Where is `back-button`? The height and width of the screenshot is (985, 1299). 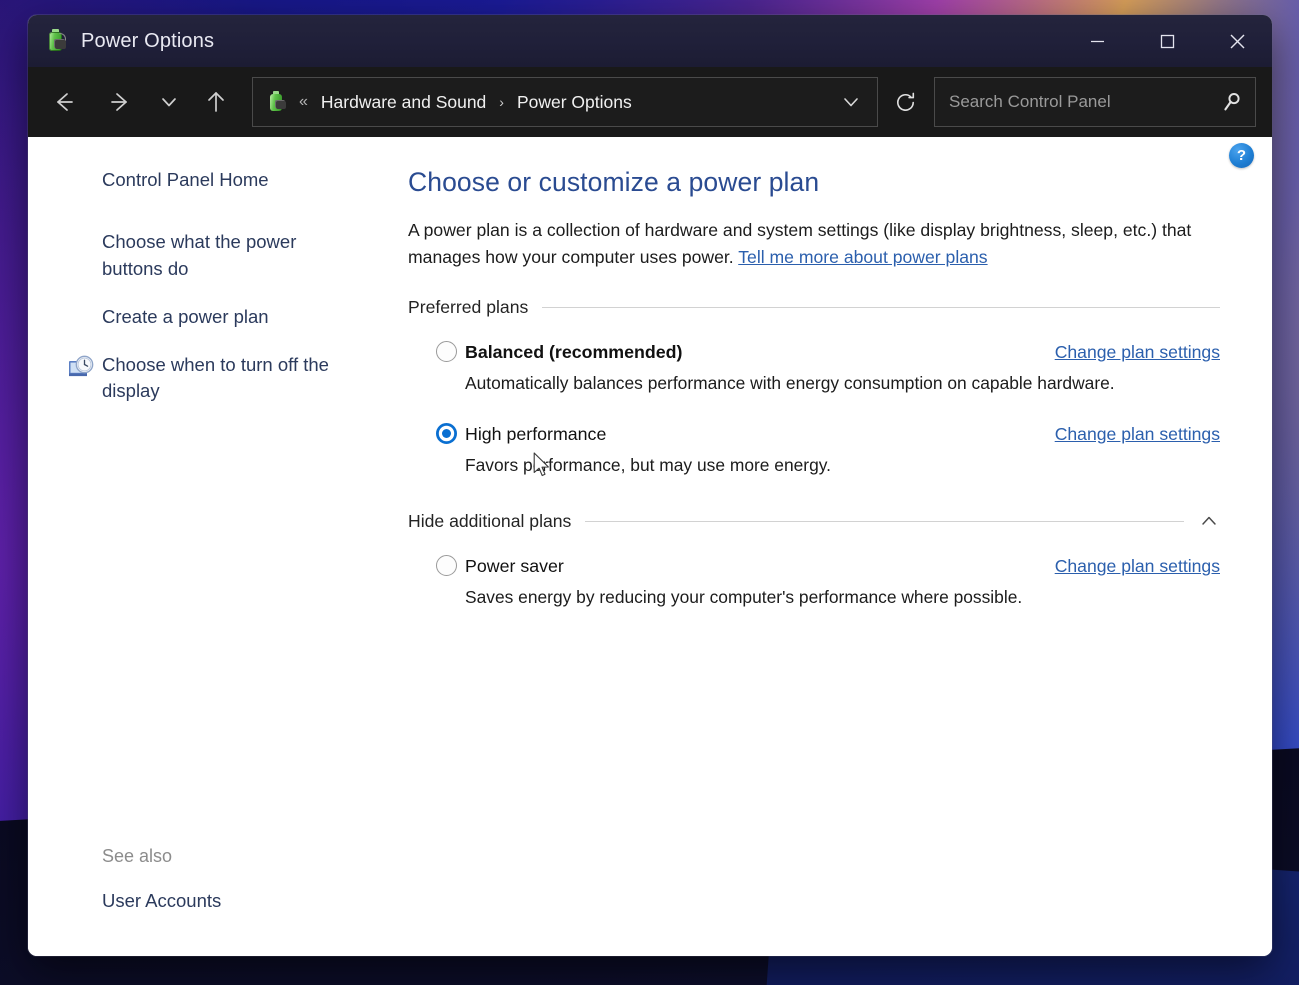 back-button is located at coordinates (64, 102).